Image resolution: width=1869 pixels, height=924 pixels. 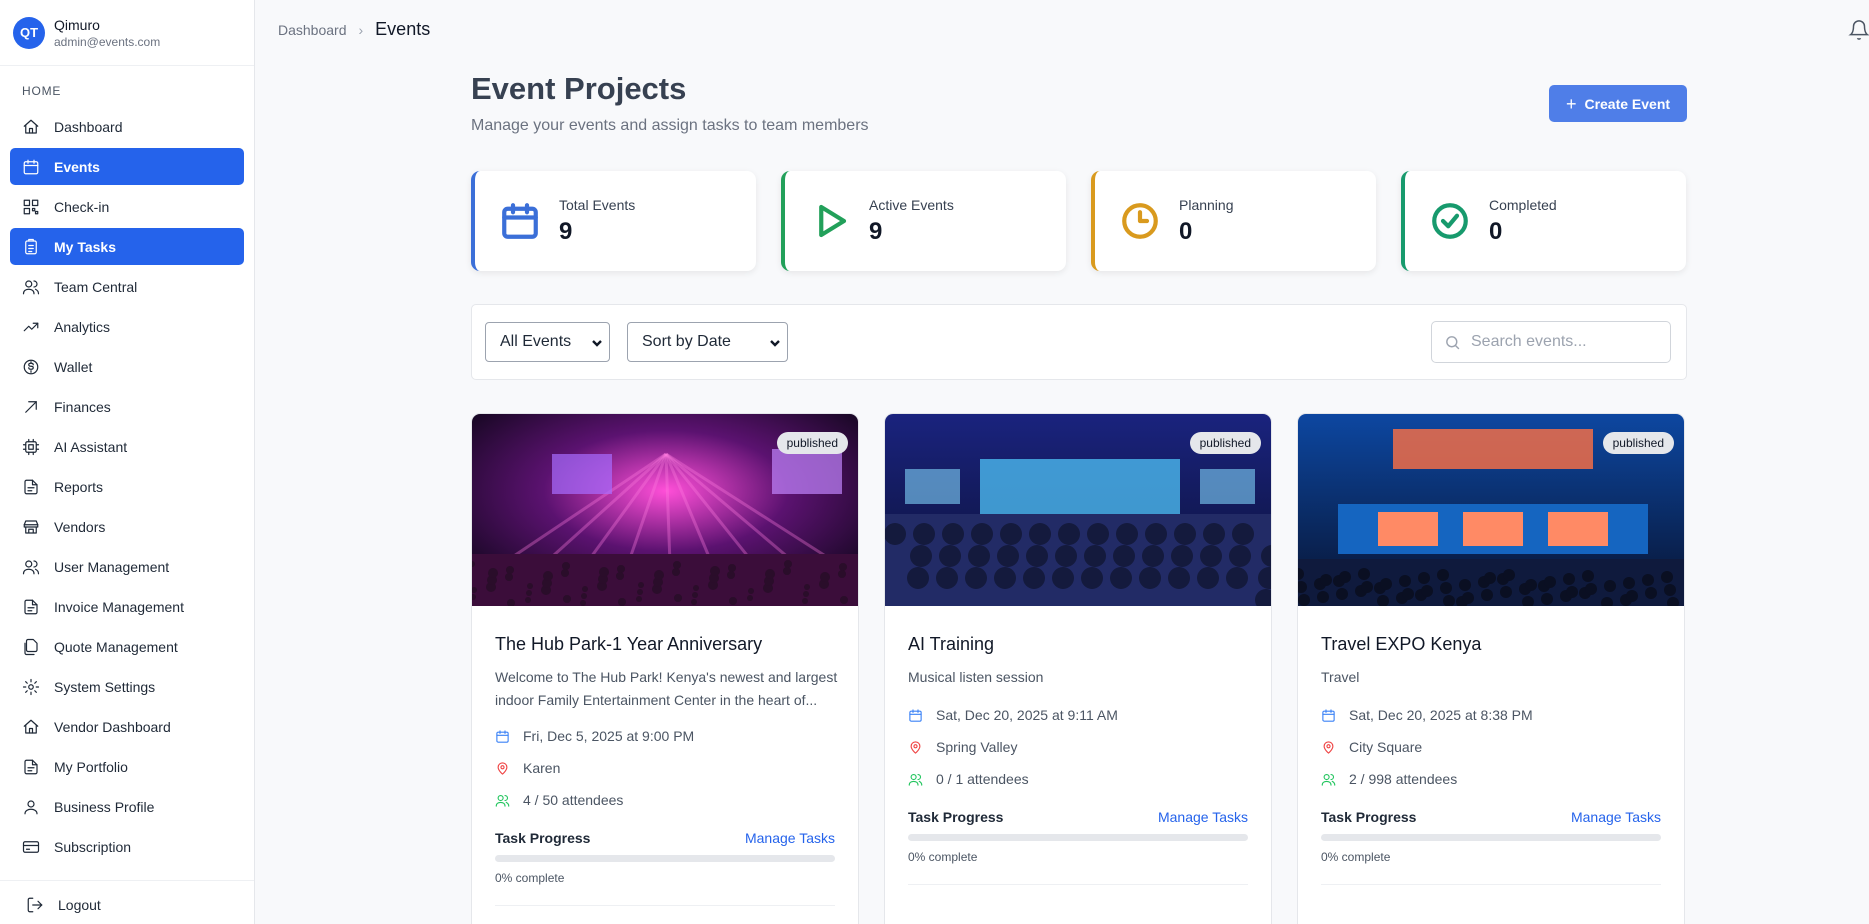 I want to click on event-filter-select: All Events, so click(x=547, y=342).